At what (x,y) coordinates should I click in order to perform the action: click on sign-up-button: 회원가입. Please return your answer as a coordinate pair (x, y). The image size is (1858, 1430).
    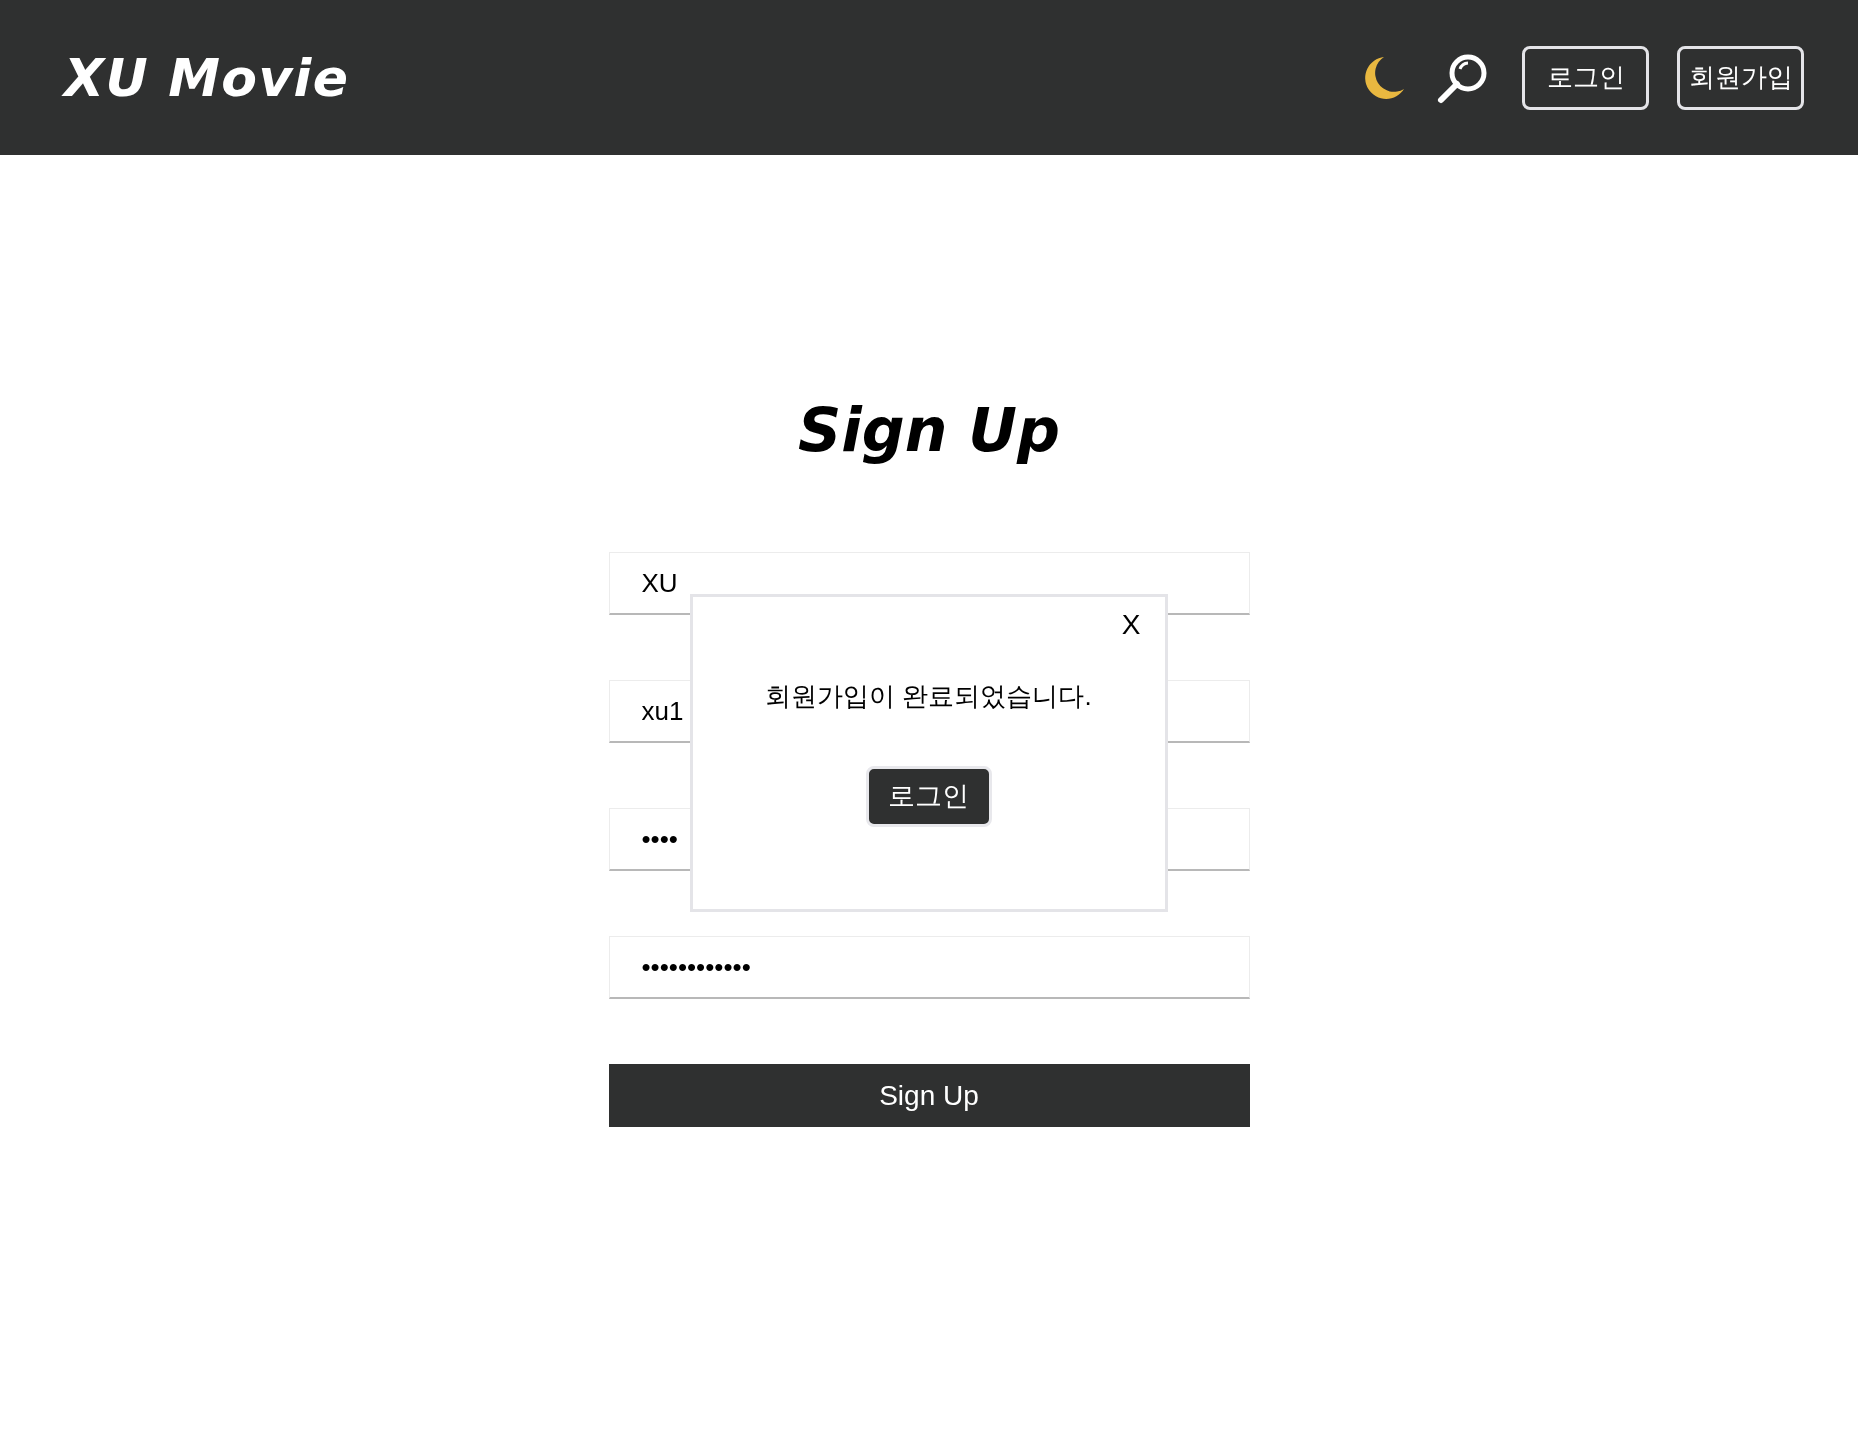
    Looking at the image, I should click on (1740, 77).